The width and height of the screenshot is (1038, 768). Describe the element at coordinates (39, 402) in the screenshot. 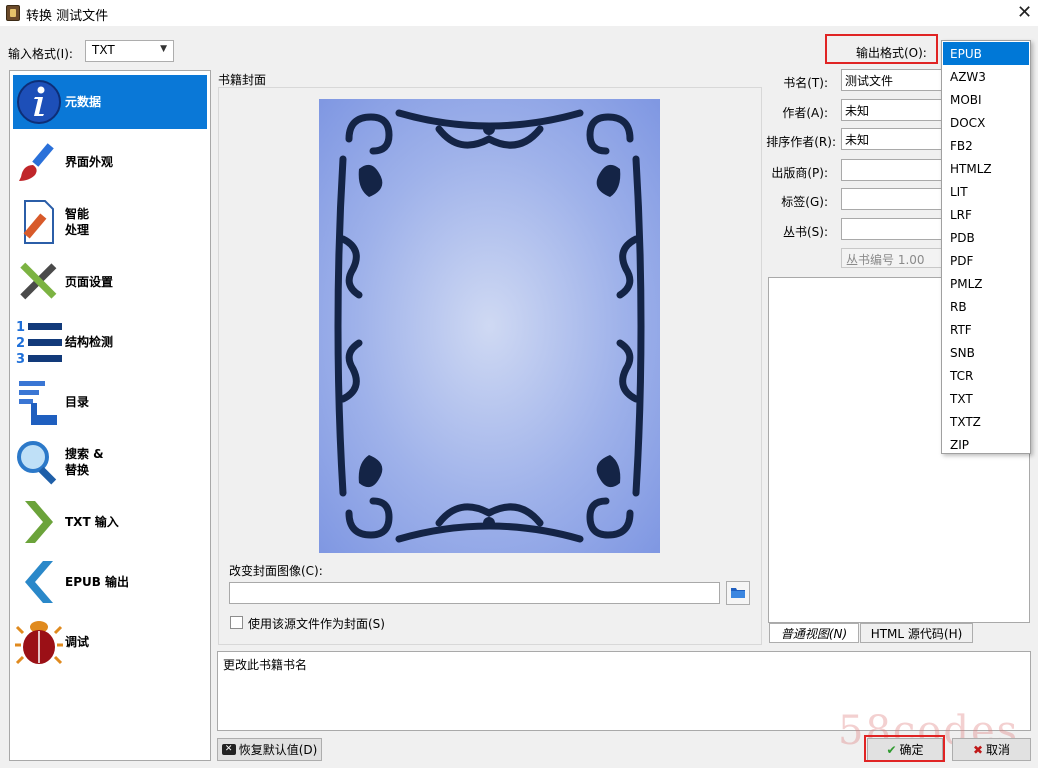

I see `toc-icon` at that location.